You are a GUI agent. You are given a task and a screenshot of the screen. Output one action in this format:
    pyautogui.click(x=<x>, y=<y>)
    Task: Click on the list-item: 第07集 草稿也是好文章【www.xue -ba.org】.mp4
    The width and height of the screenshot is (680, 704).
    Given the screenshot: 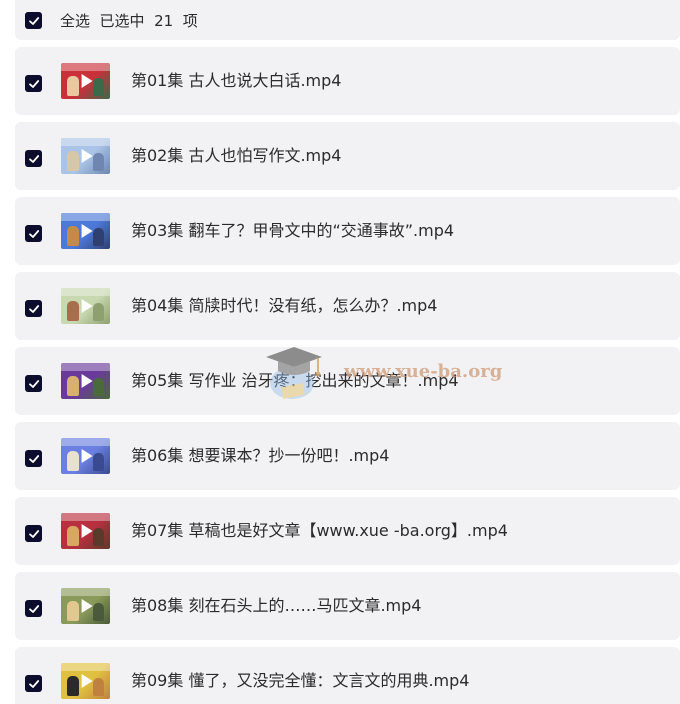 What is the action you would take?
    pyautogui.click(x=347, y=531)
    